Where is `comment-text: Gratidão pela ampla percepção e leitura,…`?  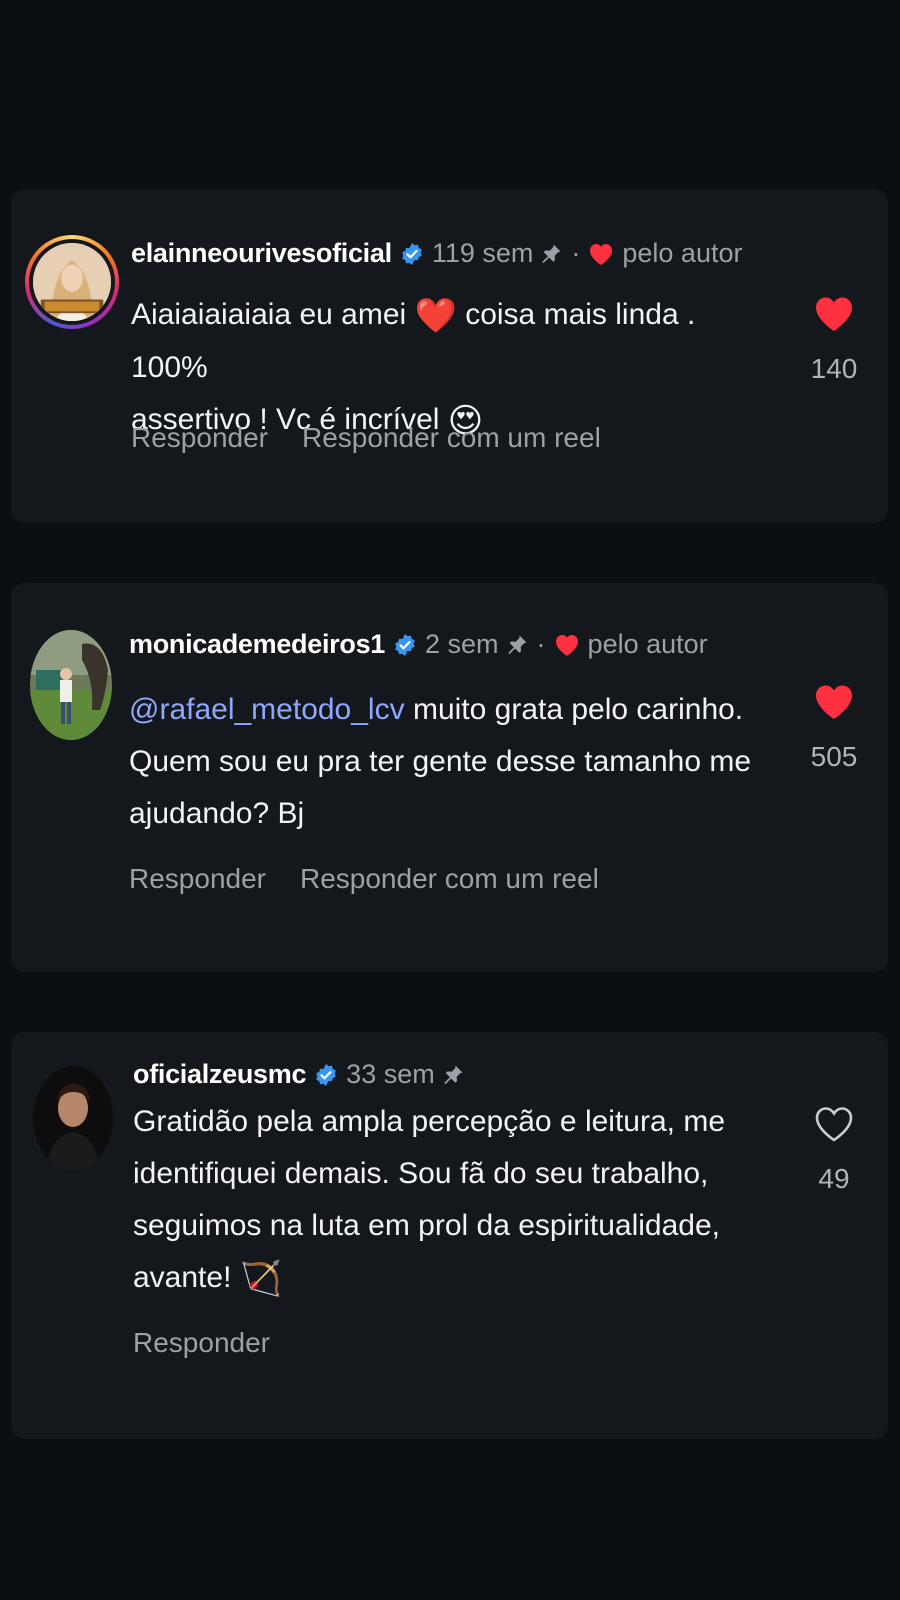 comment-text: Gratidão pela ampla percepção e leitura,… is located at coordinates (463, 1200).